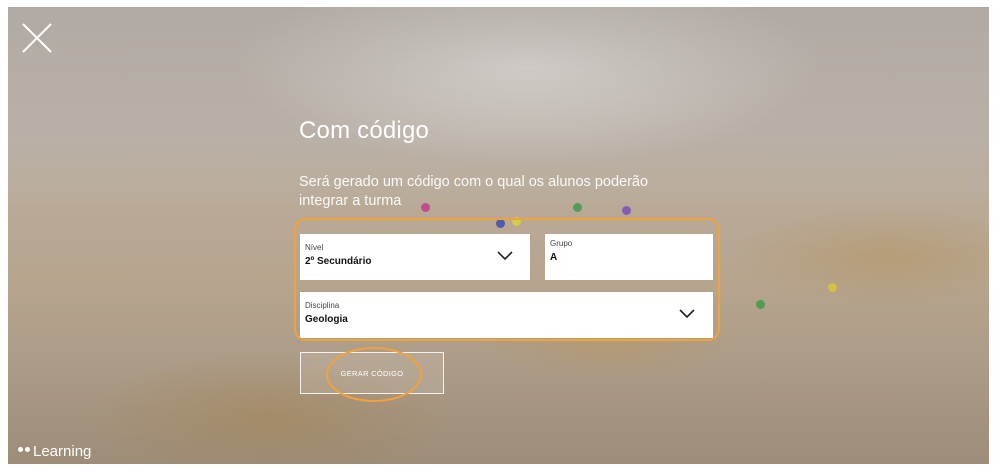 The width and height of the screenshot is (997, 471). Describe the element at coordinates (506, 315) in the screenshot. I see `disciplina-select: Disciplina Geologia` at that location.